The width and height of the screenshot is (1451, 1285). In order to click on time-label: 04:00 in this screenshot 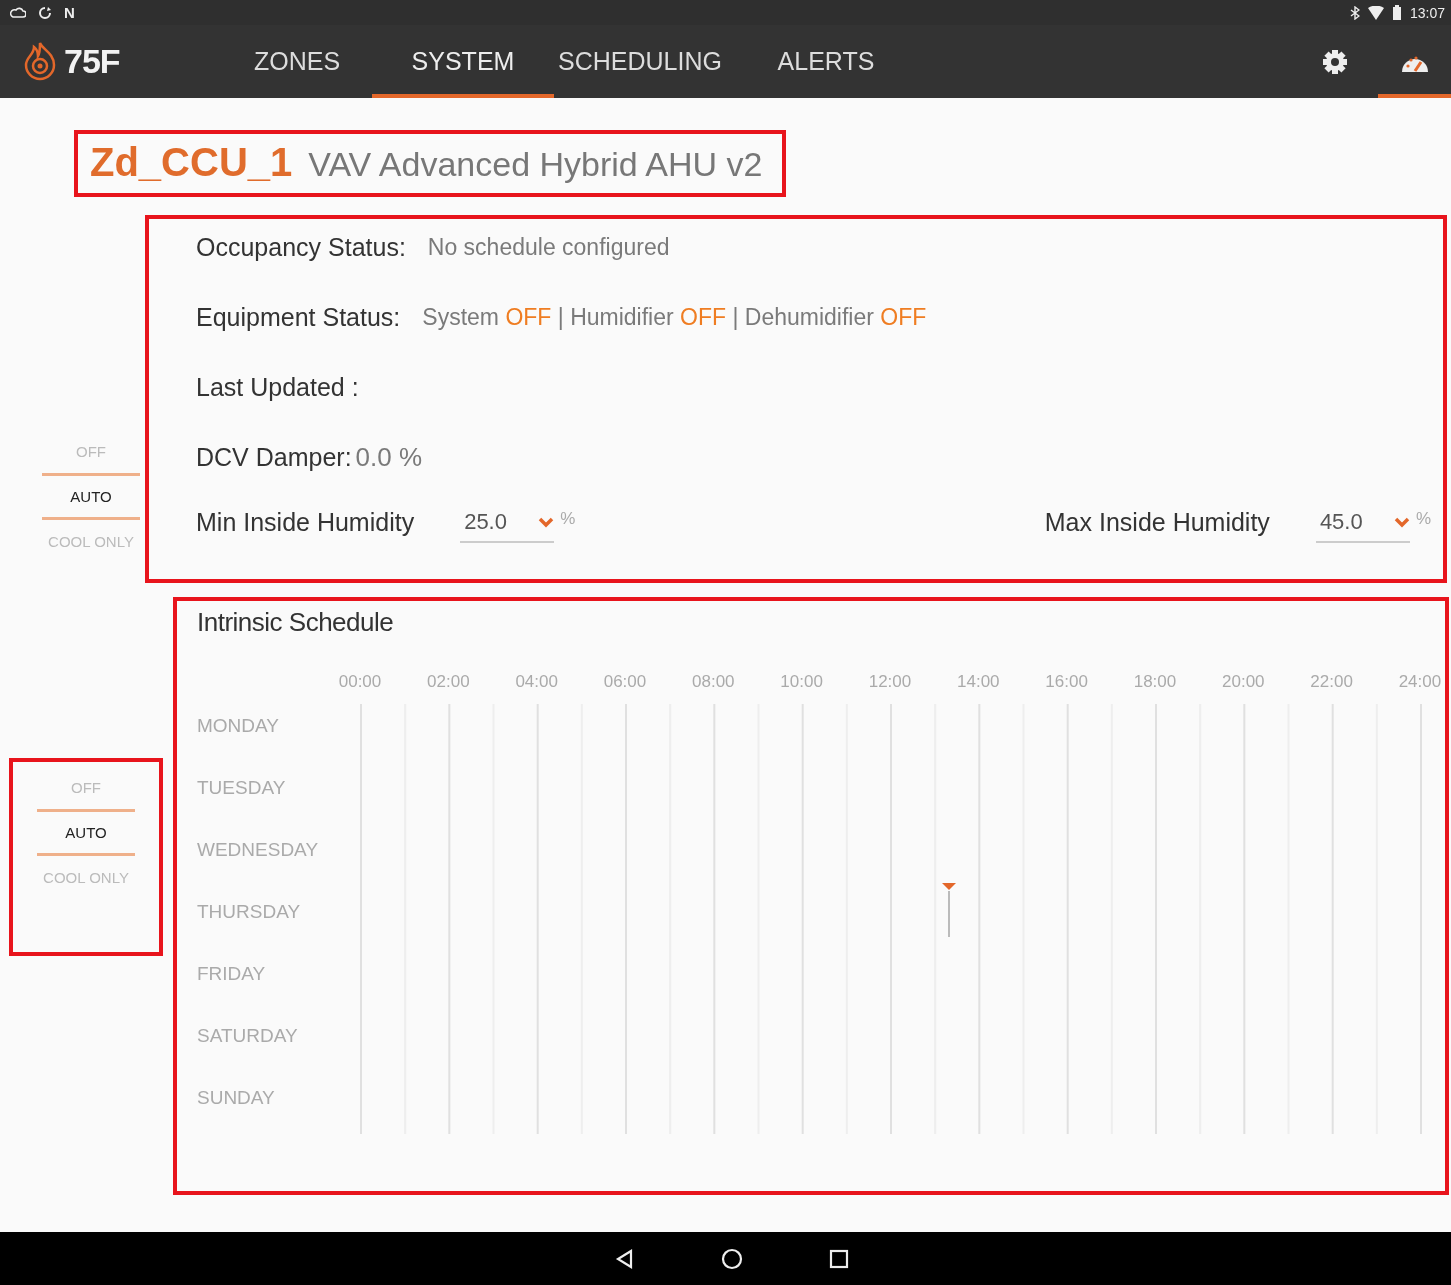, I will do `click(536, 682)`.